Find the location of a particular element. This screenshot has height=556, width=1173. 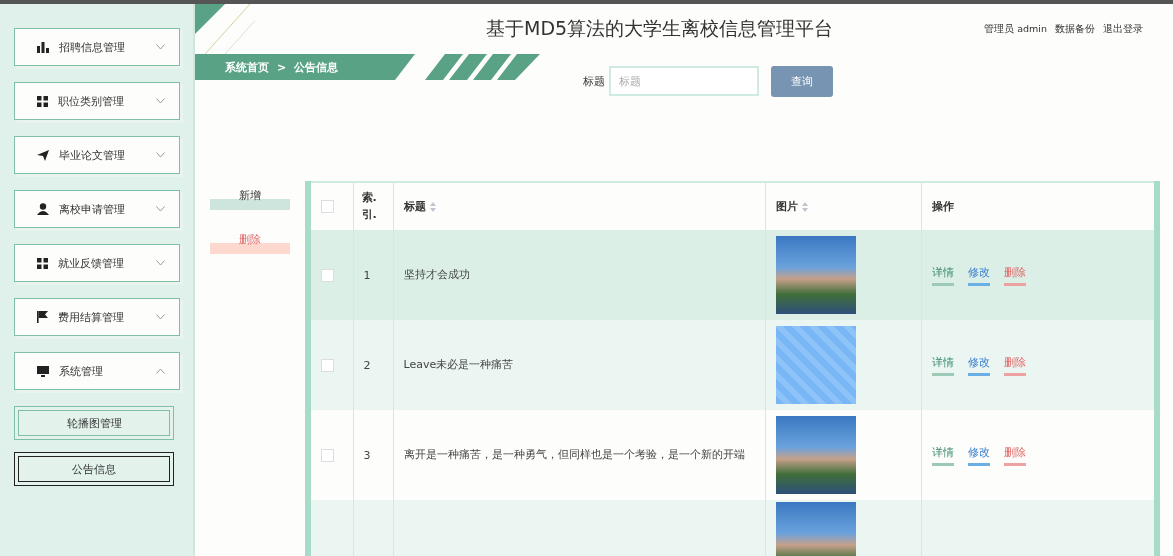

header-link: 管理员 admin is located at coordinates (1015, 29).